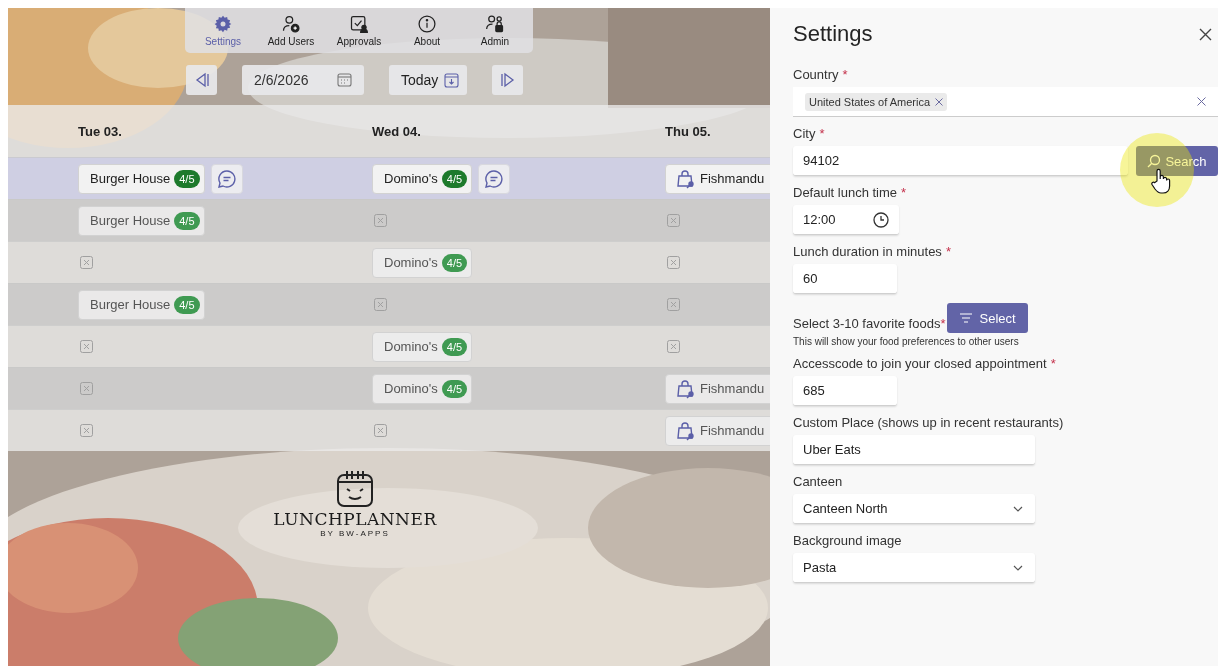 Image resolution: width=1218 pixels, height=671 pixels. Describe the element at coordinates (1005, 102) in the screenshot. I see `country-field: United States of America` at that location.